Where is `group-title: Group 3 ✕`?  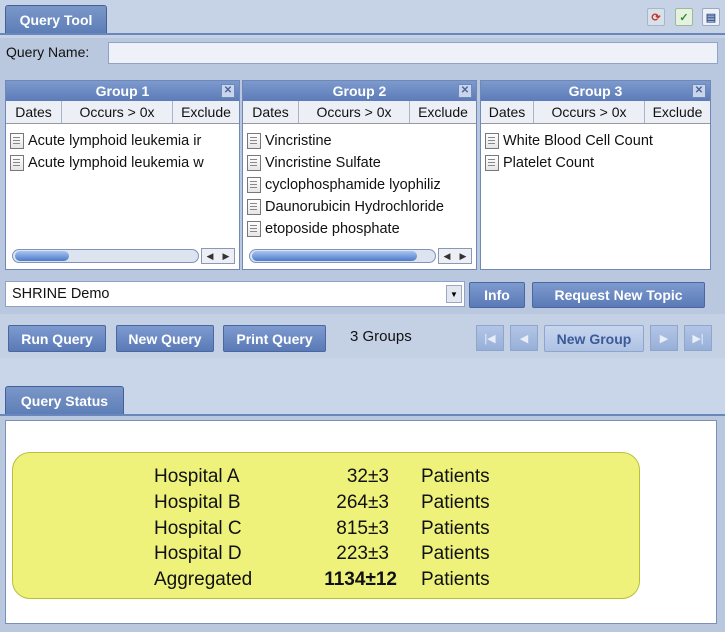
group-title: Group 3 ✕ is located at coordinates (595, 91).